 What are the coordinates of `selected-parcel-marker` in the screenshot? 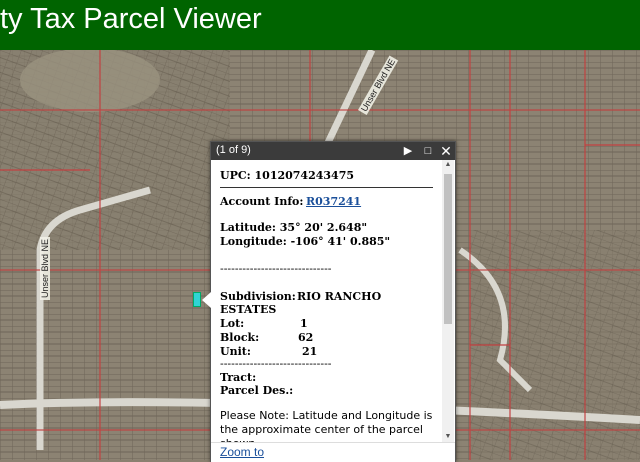 It's located at (197, 299).